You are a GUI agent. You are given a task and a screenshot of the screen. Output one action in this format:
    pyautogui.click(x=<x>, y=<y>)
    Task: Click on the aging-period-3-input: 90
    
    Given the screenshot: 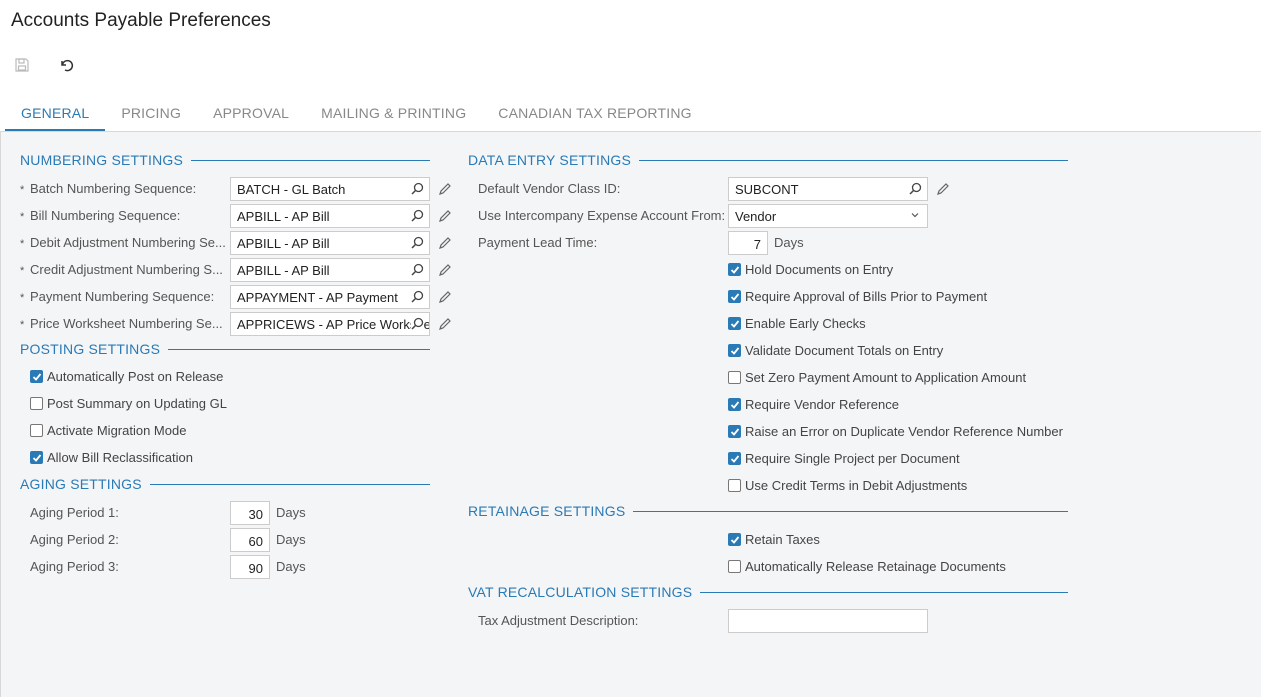 What is the action you would take?
    pyautogui.click(x=250, y=567)
    